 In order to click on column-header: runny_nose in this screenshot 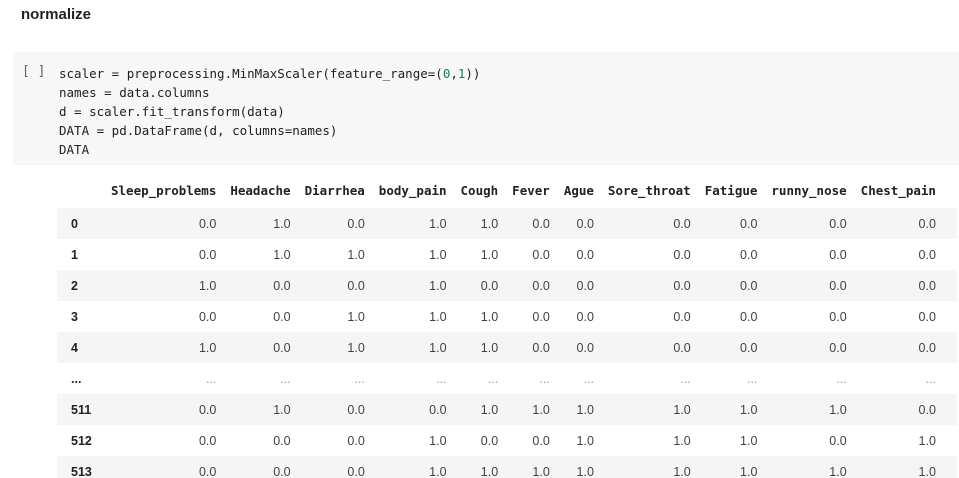, I will do `click(809, 190)`.